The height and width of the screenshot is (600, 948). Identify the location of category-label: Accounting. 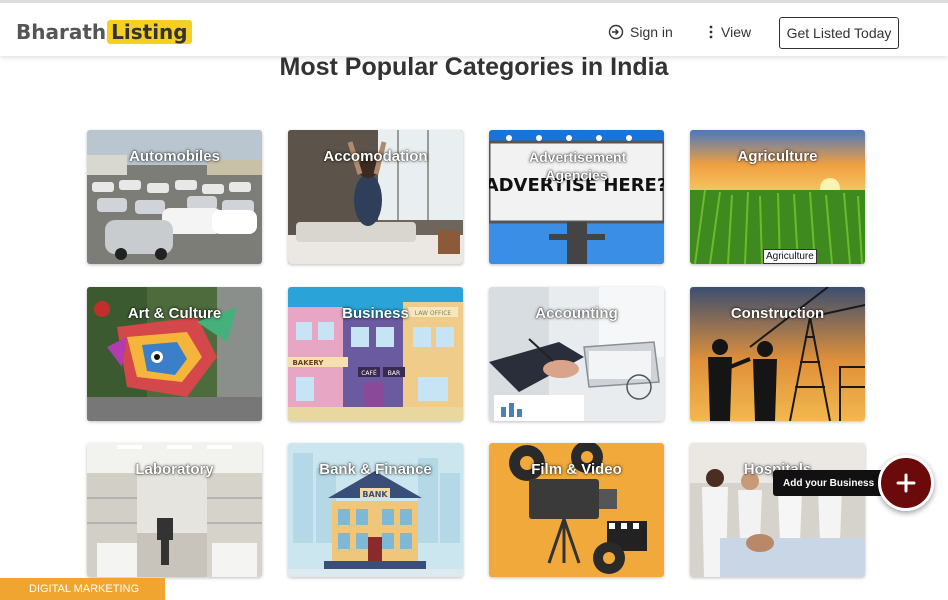
(576, 313).